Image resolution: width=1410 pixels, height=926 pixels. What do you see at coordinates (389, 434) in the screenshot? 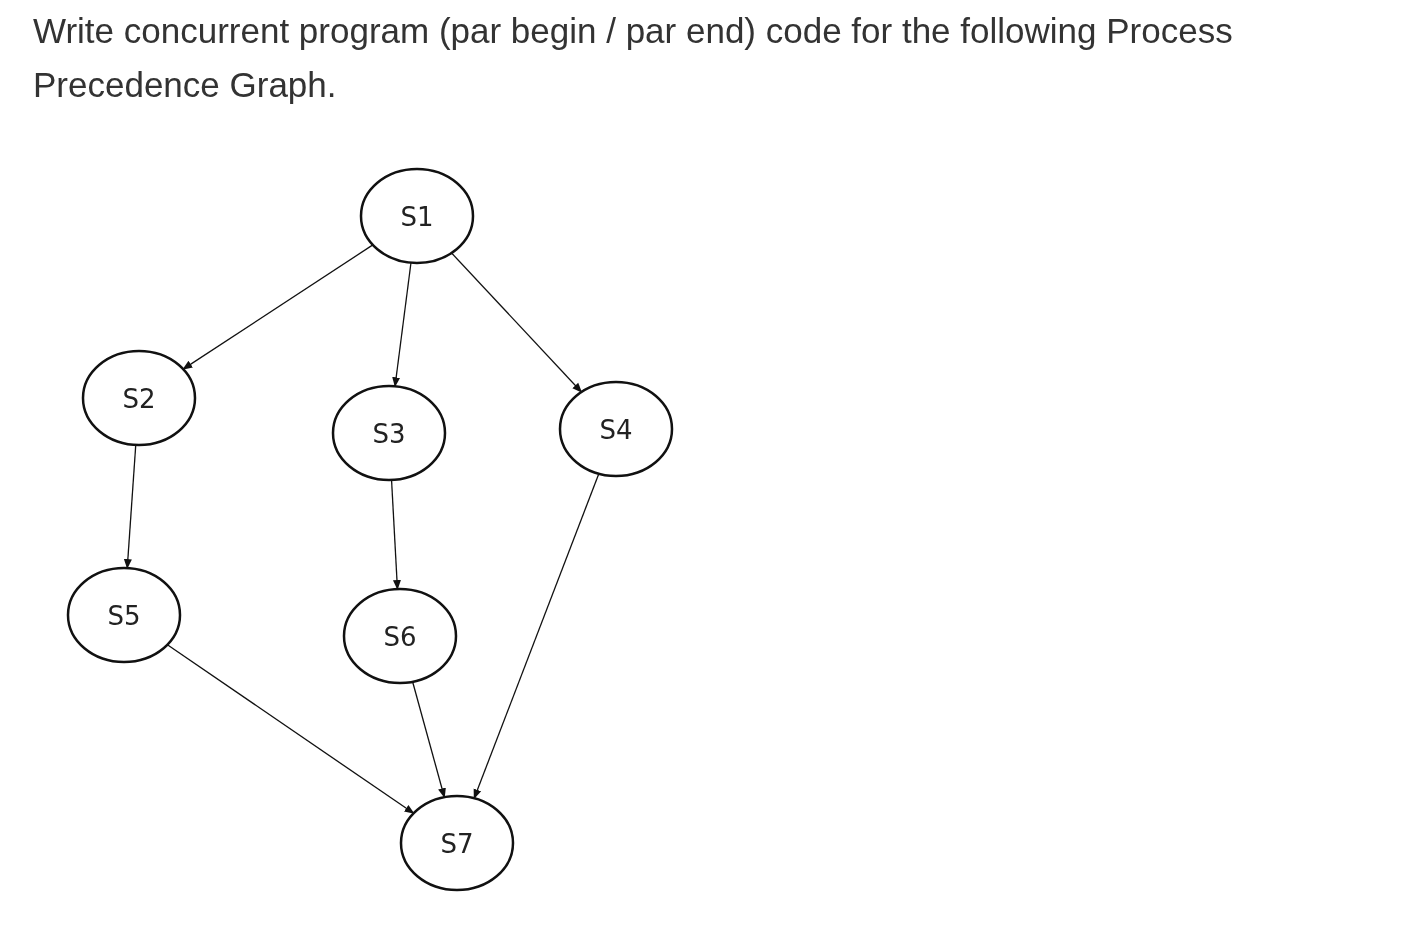
I see `node-label: S3` at bounding box center [389, 434].